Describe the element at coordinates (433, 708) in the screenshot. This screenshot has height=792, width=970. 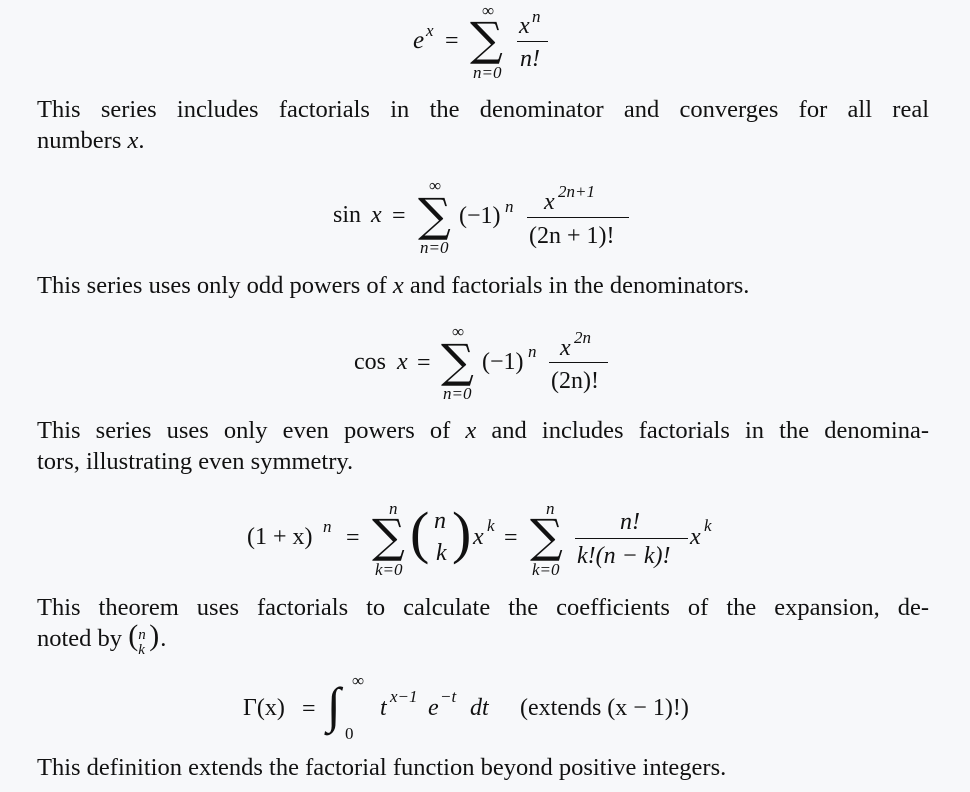
I see `eq5-integrand-e: e` at that location.